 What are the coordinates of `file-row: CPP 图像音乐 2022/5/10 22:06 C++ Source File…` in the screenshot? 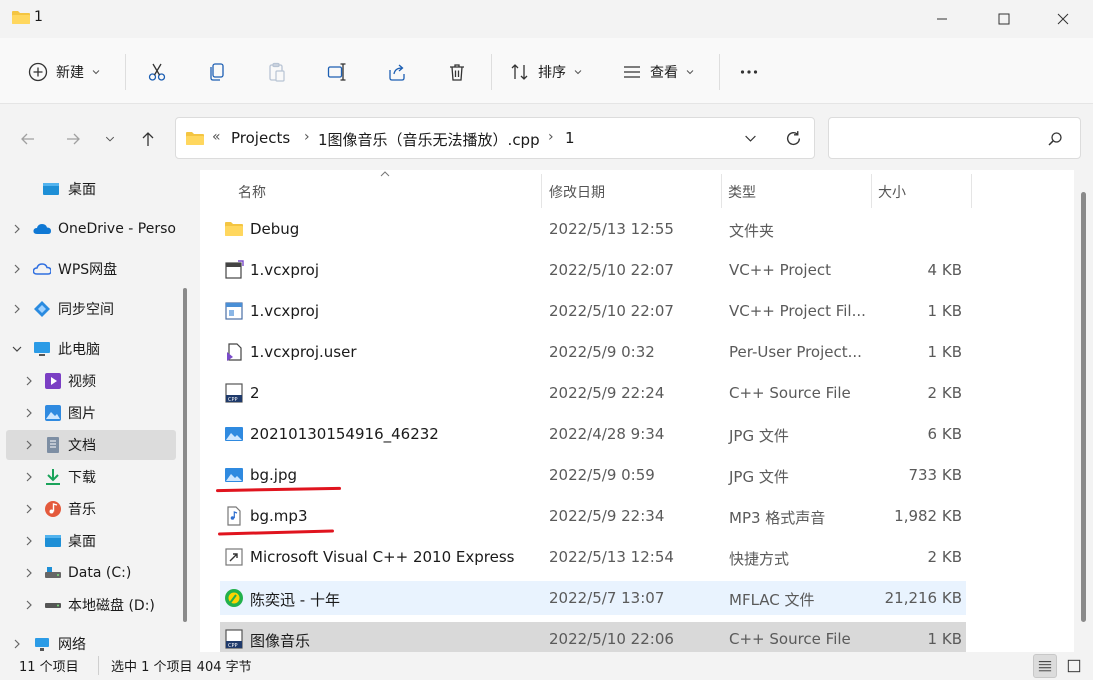 It's located at (593, 639).